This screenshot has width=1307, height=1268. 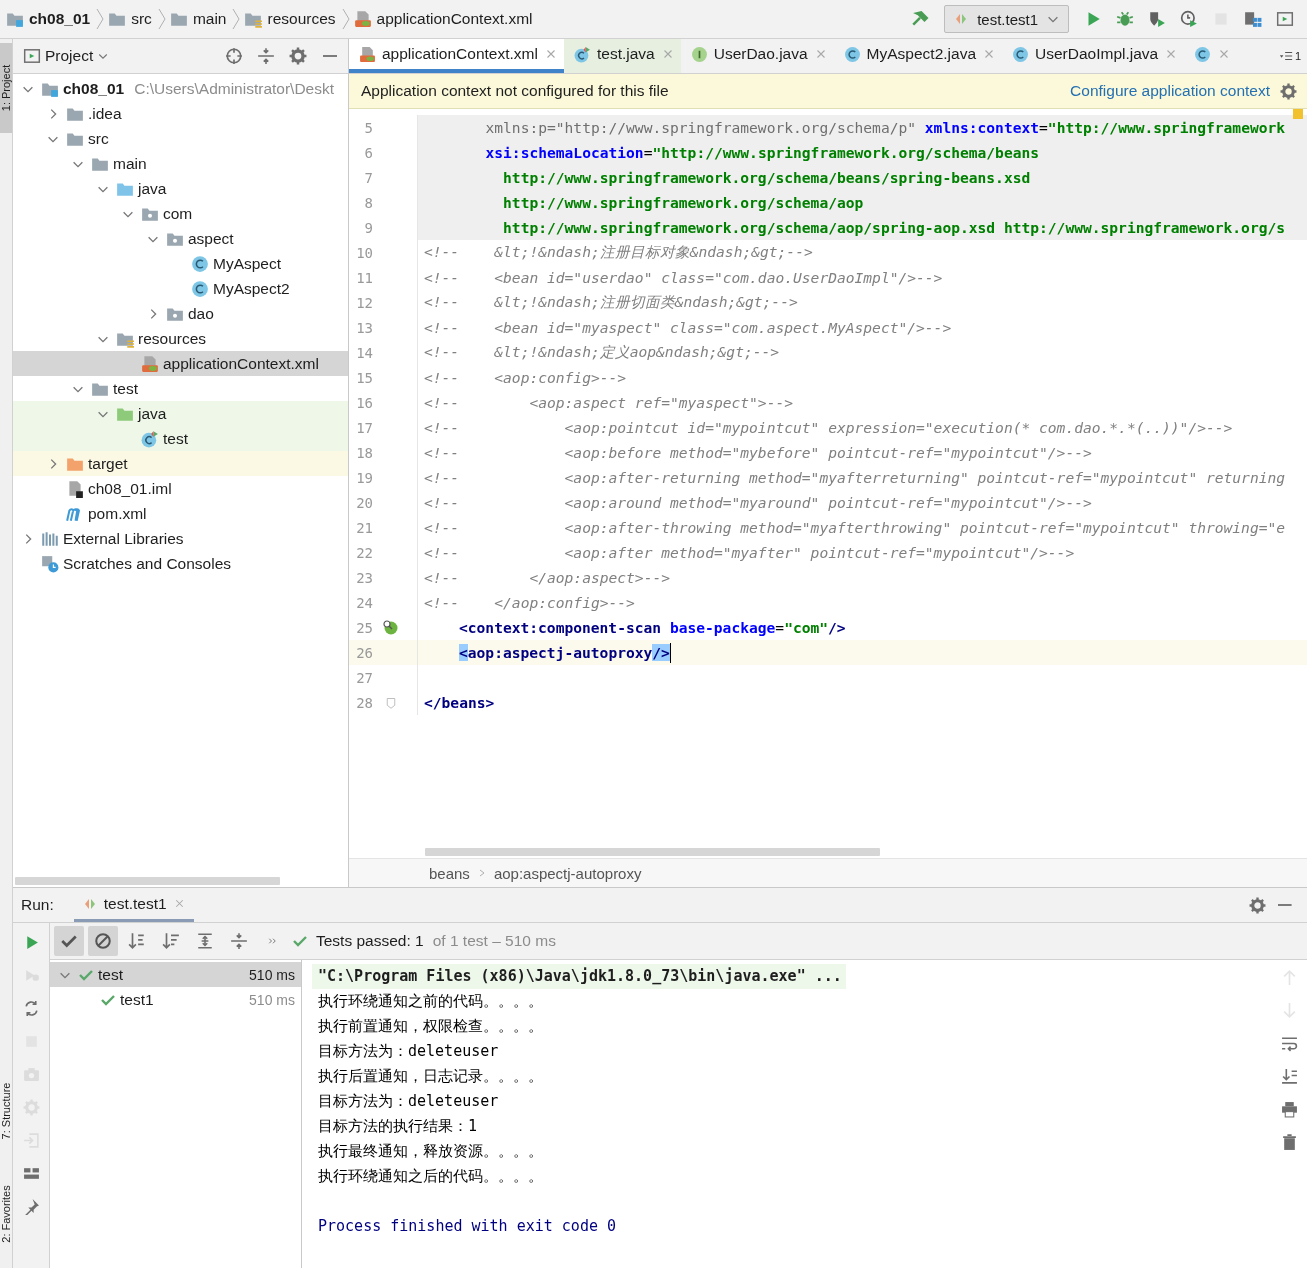 I want to click on code-text: <!-- <bean id="userdao" class="com.dao.UserDaoImpl"/>-->, so click(x=683, y=277).